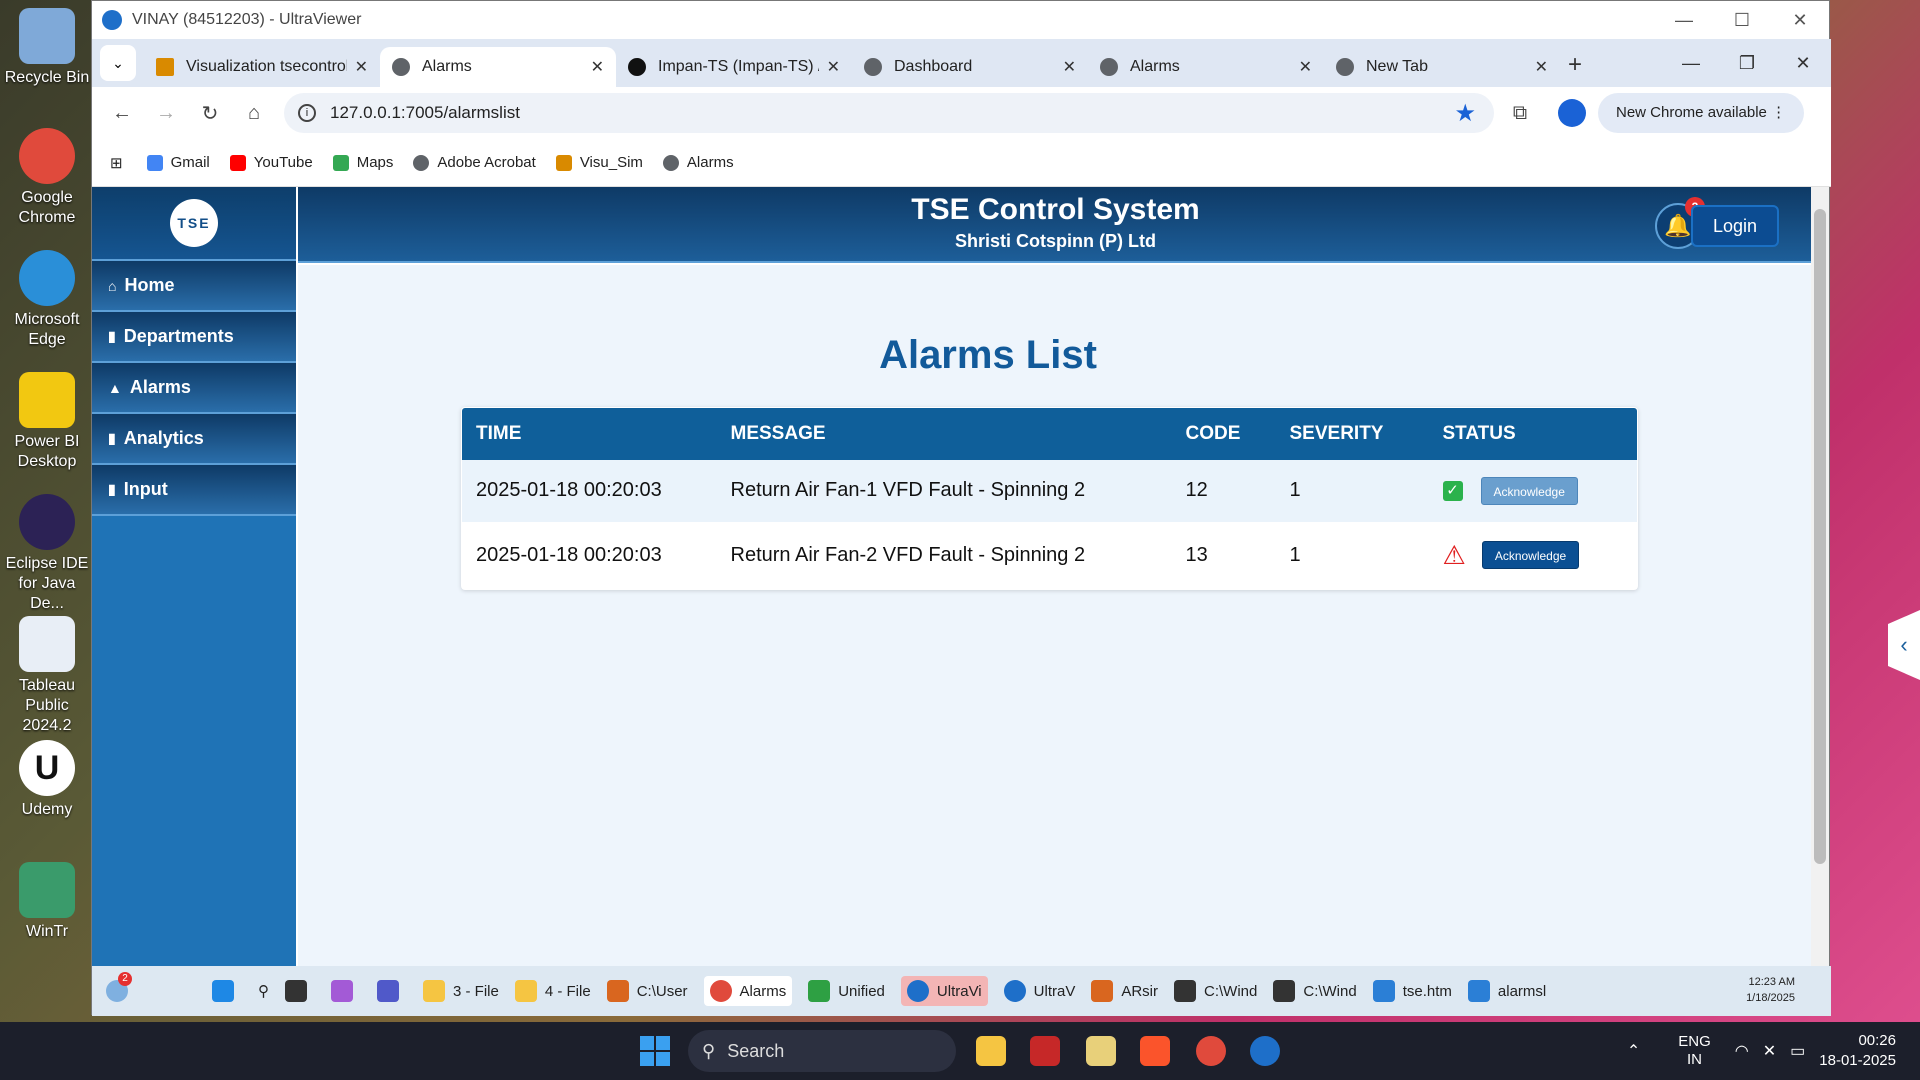  I want to click on login-button: Login, so click(1735, 226).